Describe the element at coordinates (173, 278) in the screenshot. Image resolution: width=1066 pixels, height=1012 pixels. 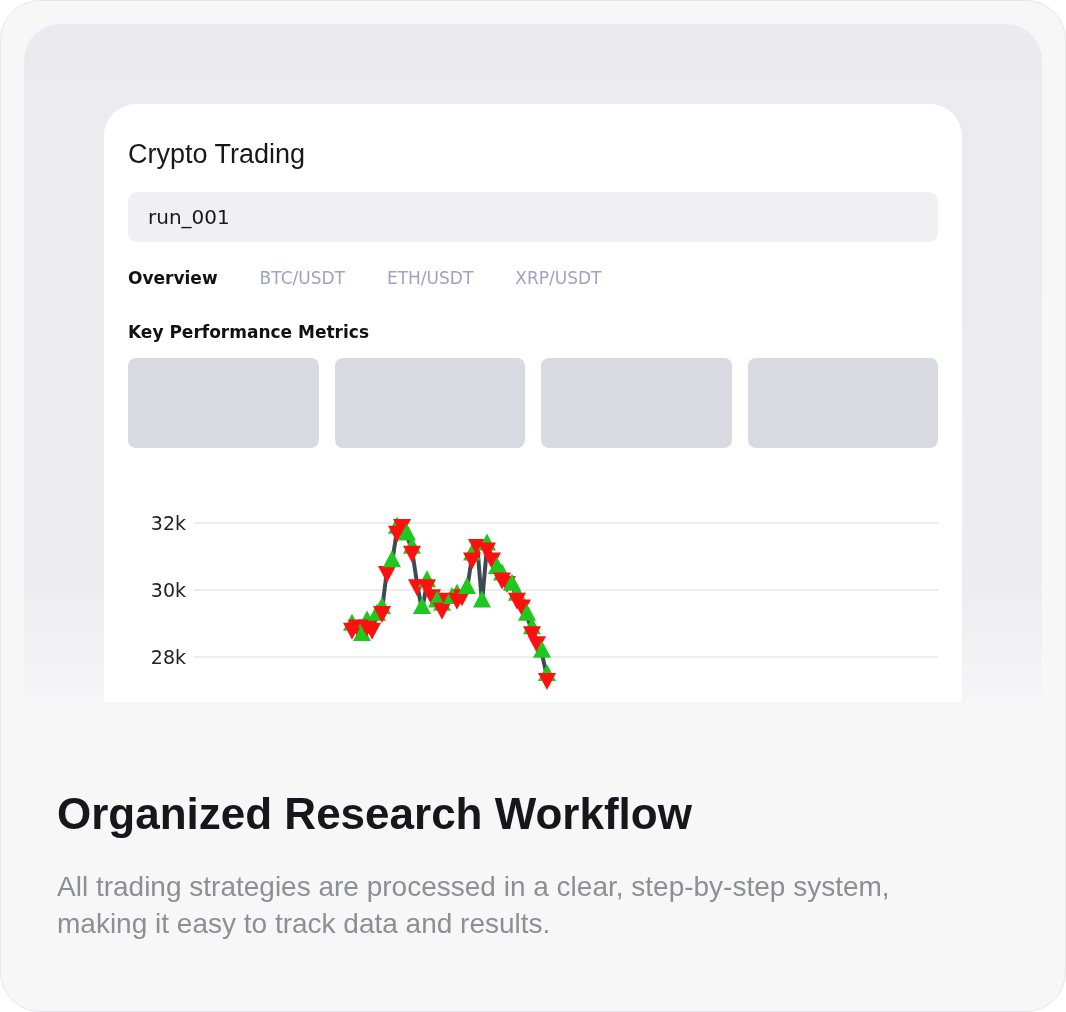
I see `tab: Overview` at that location.